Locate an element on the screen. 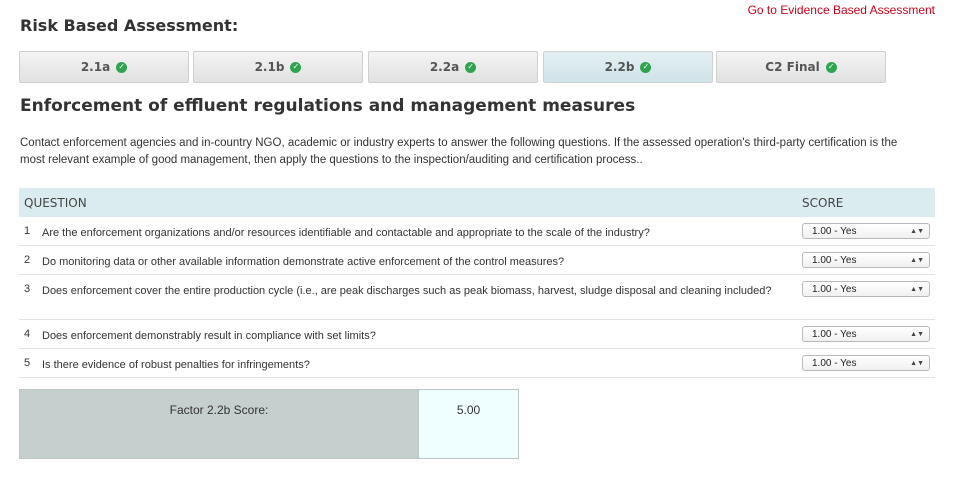 This screenshot has height=480, width=957. evidence-based-assessment-link: Go to Evidence Based Assessment is located at coordinates (841, 10).